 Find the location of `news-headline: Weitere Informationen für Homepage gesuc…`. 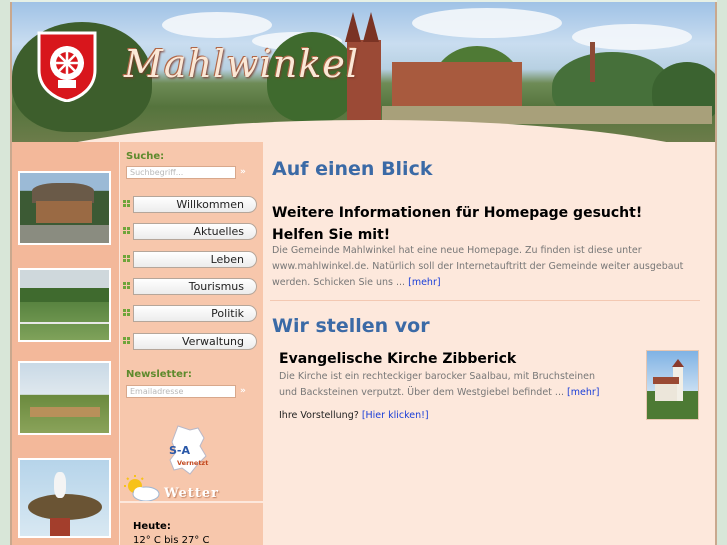

news-headline: Weitere Informationen für Homepage gesuc… is located at coordinates (482, 224).